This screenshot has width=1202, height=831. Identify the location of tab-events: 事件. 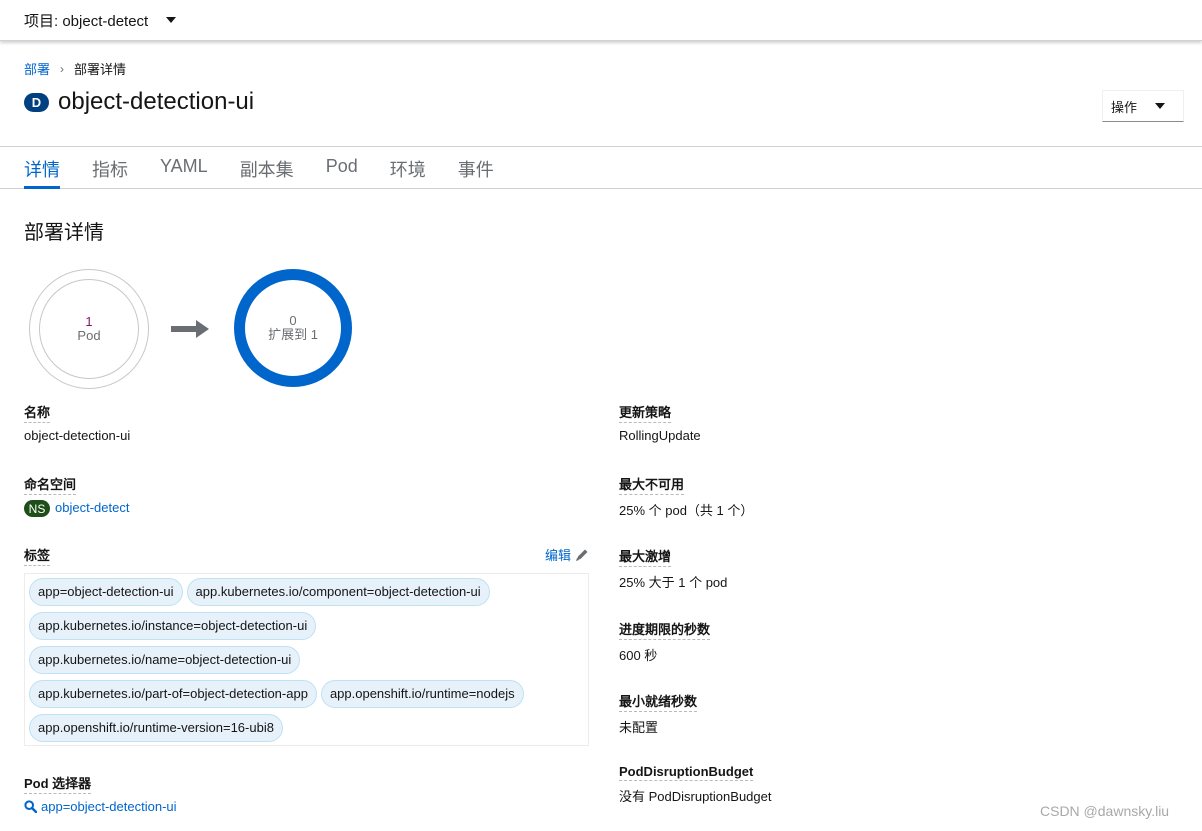
(476, 168).